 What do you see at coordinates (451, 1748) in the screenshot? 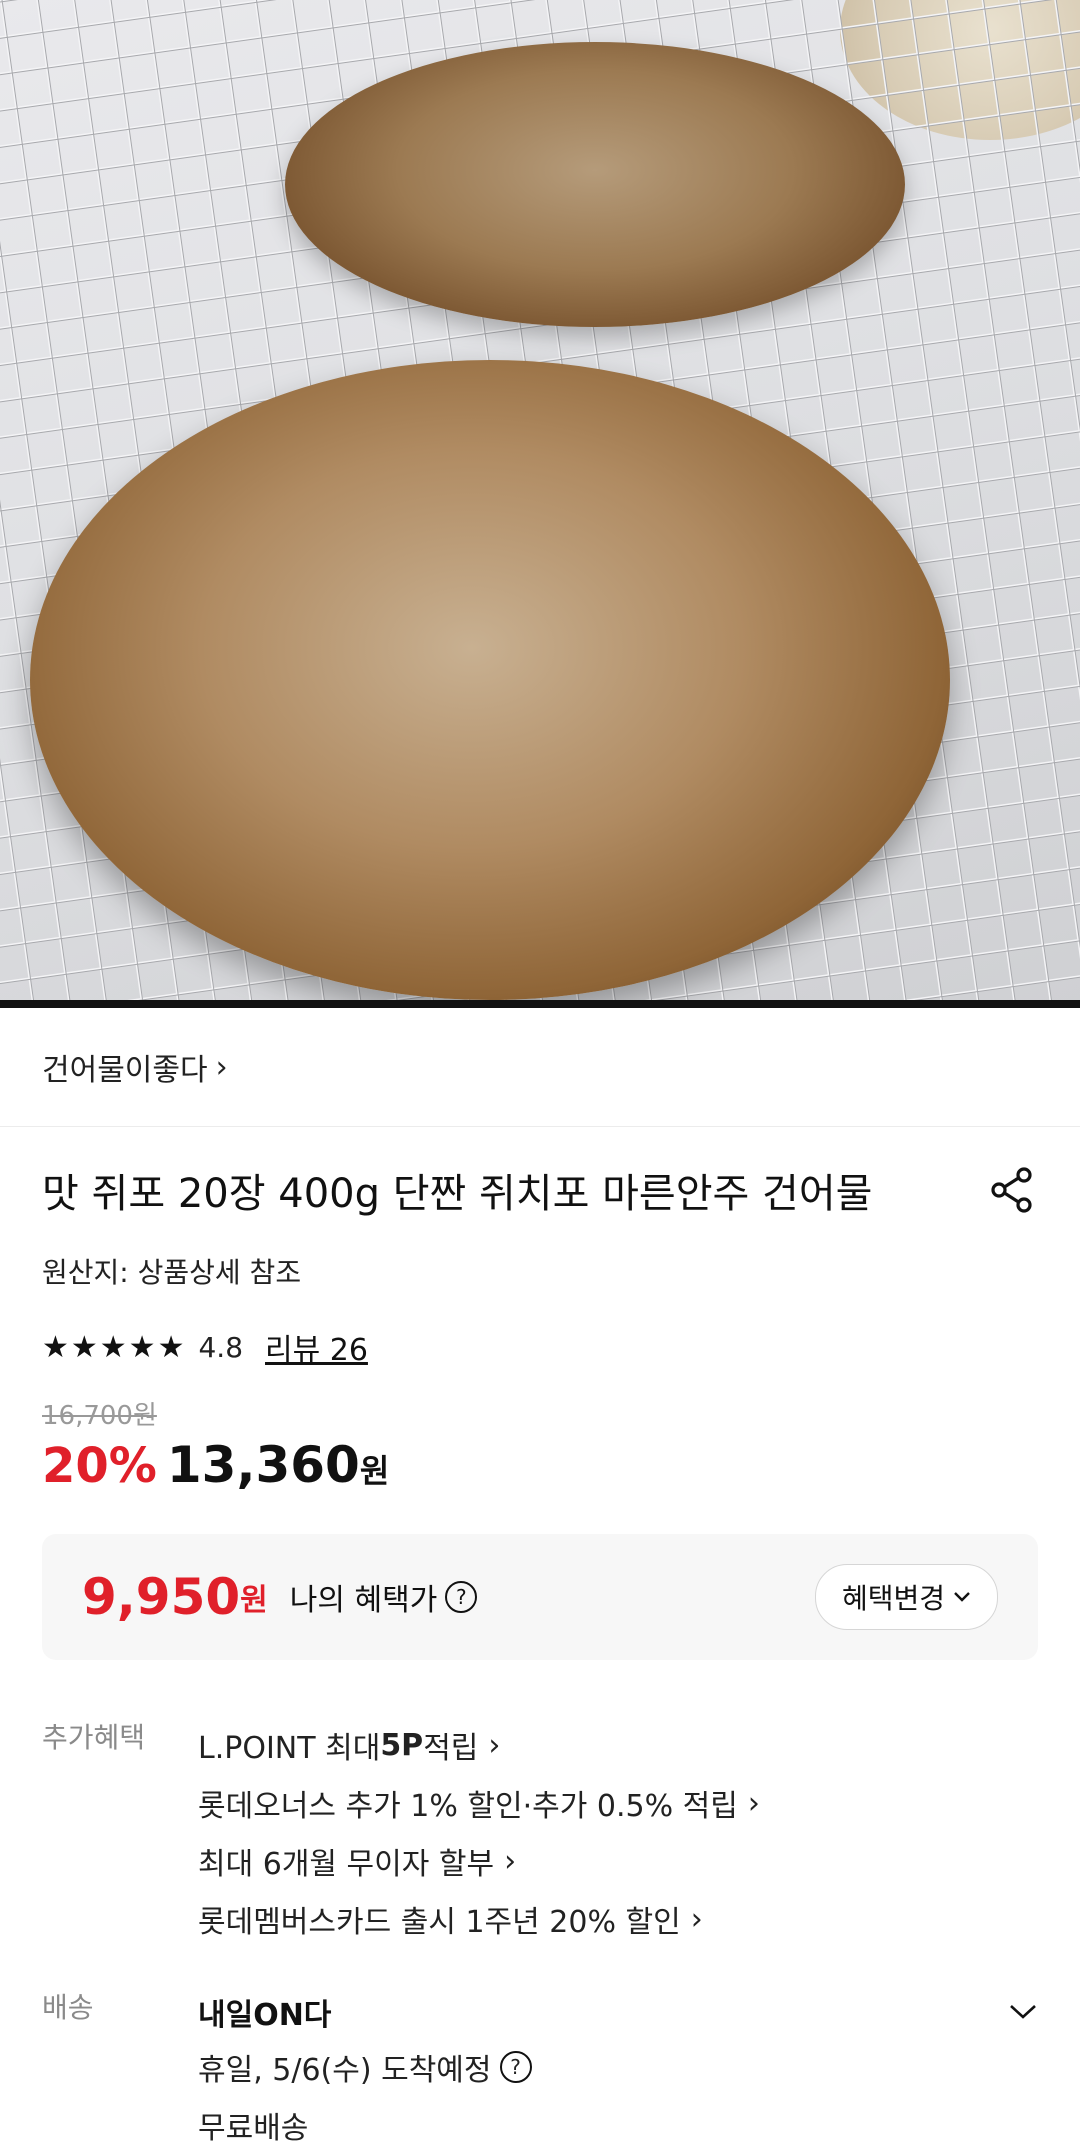
I see `benefit-after: 적립` at bounding box center [451, 1748].